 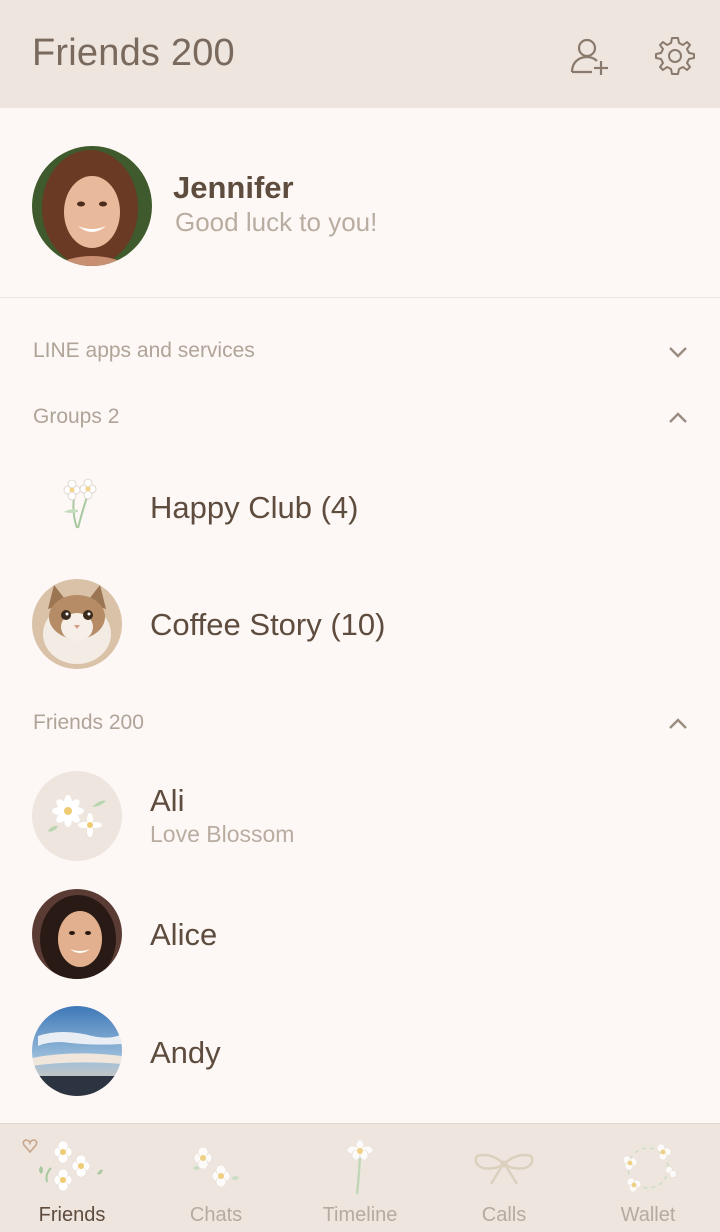 What do you see at coordinates (504, 1169) in the screenshot?
I see `ribbon-icon` at bounding box center [504, 1169].